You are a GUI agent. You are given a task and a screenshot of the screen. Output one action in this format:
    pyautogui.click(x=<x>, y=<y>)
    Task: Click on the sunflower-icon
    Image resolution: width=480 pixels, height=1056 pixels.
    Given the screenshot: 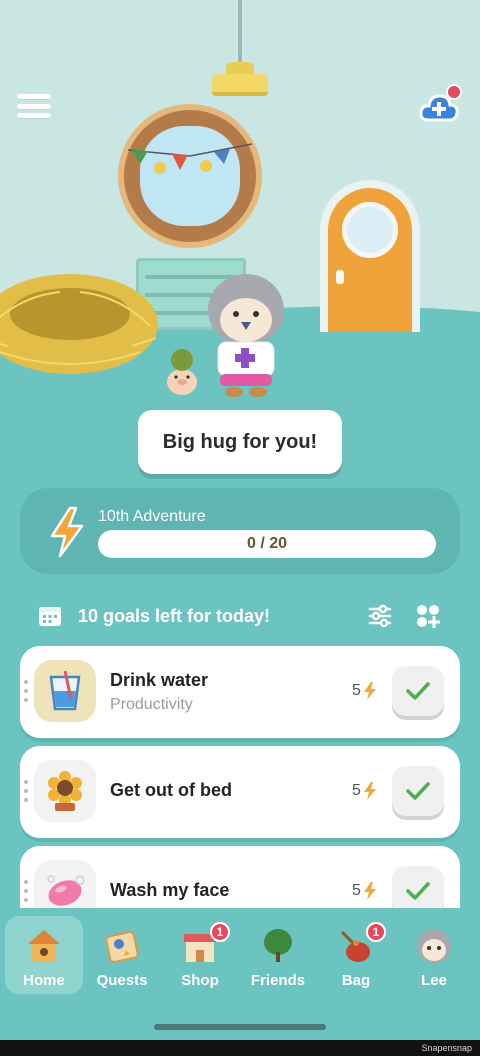 What is the action you would take?
    pyautogui.click(x=65, y=791)
    